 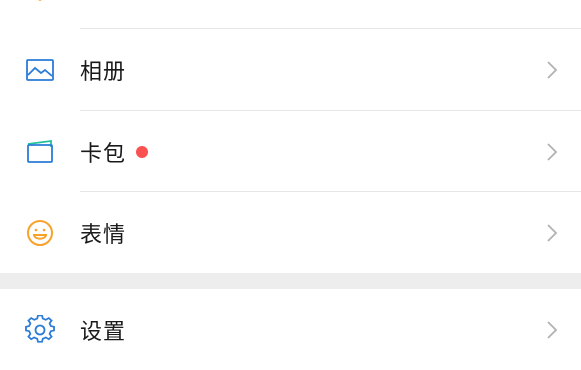 What do you see at coordinates (40, 330) in the screenshot?
I see `gear-icon` at bounding box center [40, 330].